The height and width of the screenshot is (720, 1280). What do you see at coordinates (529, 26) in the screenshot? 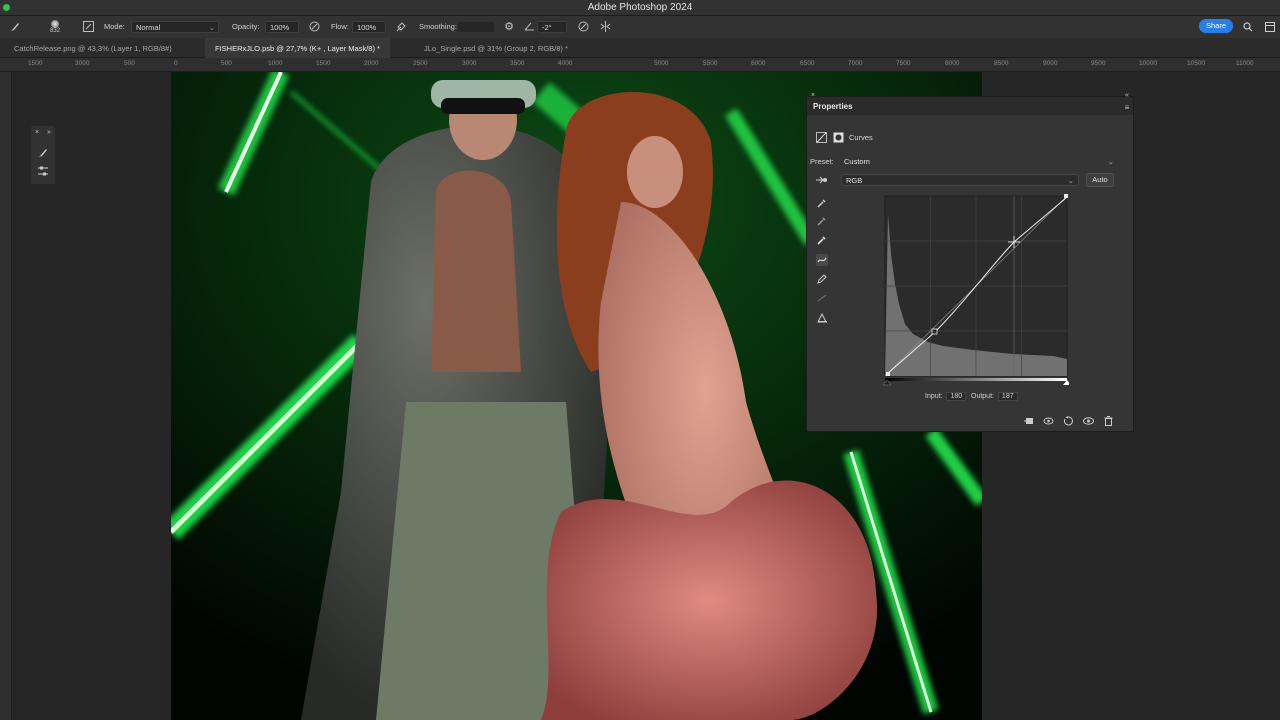
I see `angle-icon` at bounding box center [529, 26].